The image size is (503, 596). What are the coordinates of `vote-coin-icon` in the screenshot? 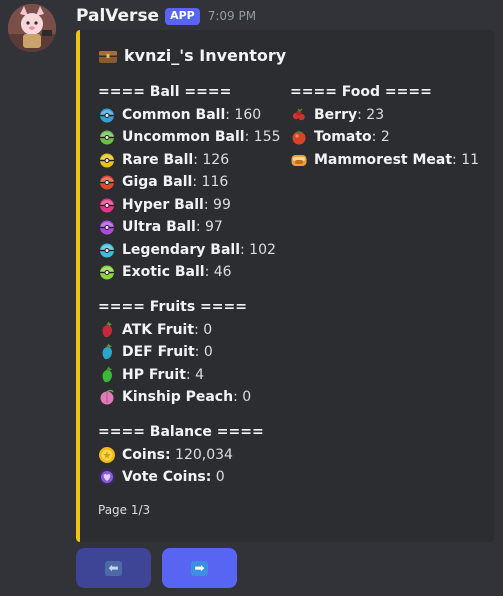 It's located at (107, 477).